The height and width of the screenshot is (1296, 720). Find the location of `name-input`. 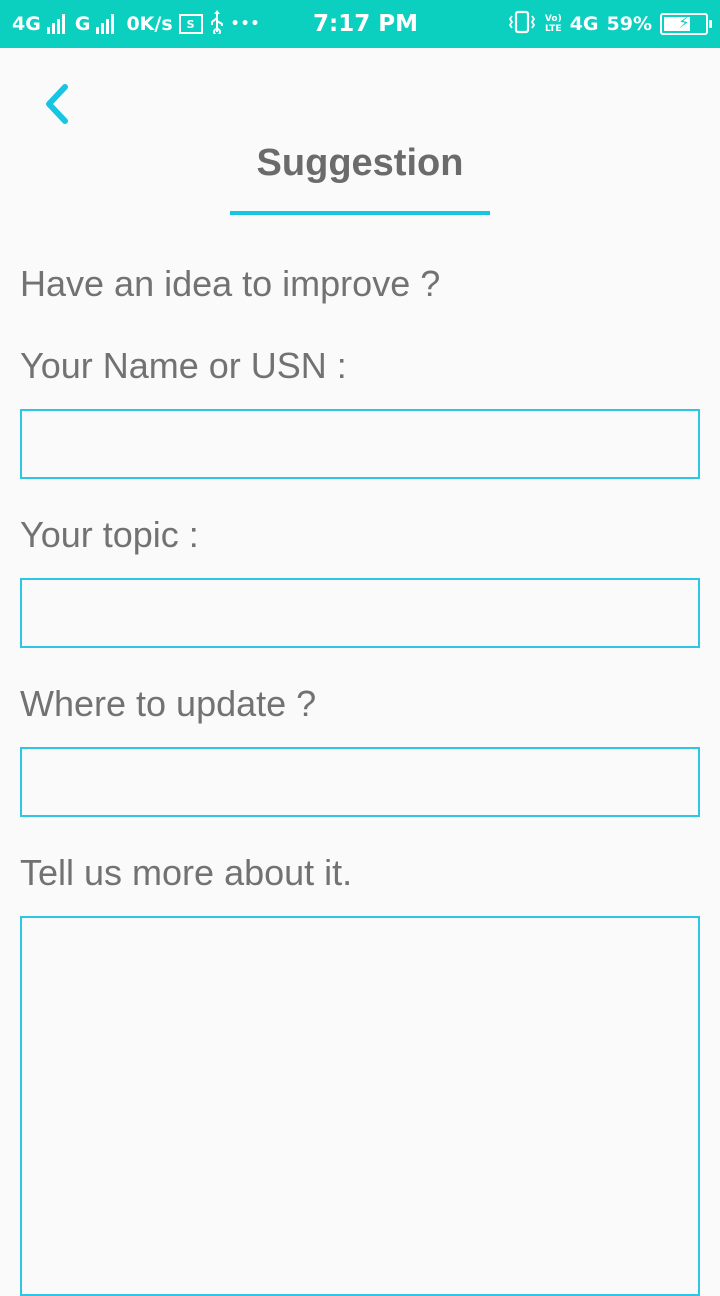

name-input is located at coordinates (360, 444).